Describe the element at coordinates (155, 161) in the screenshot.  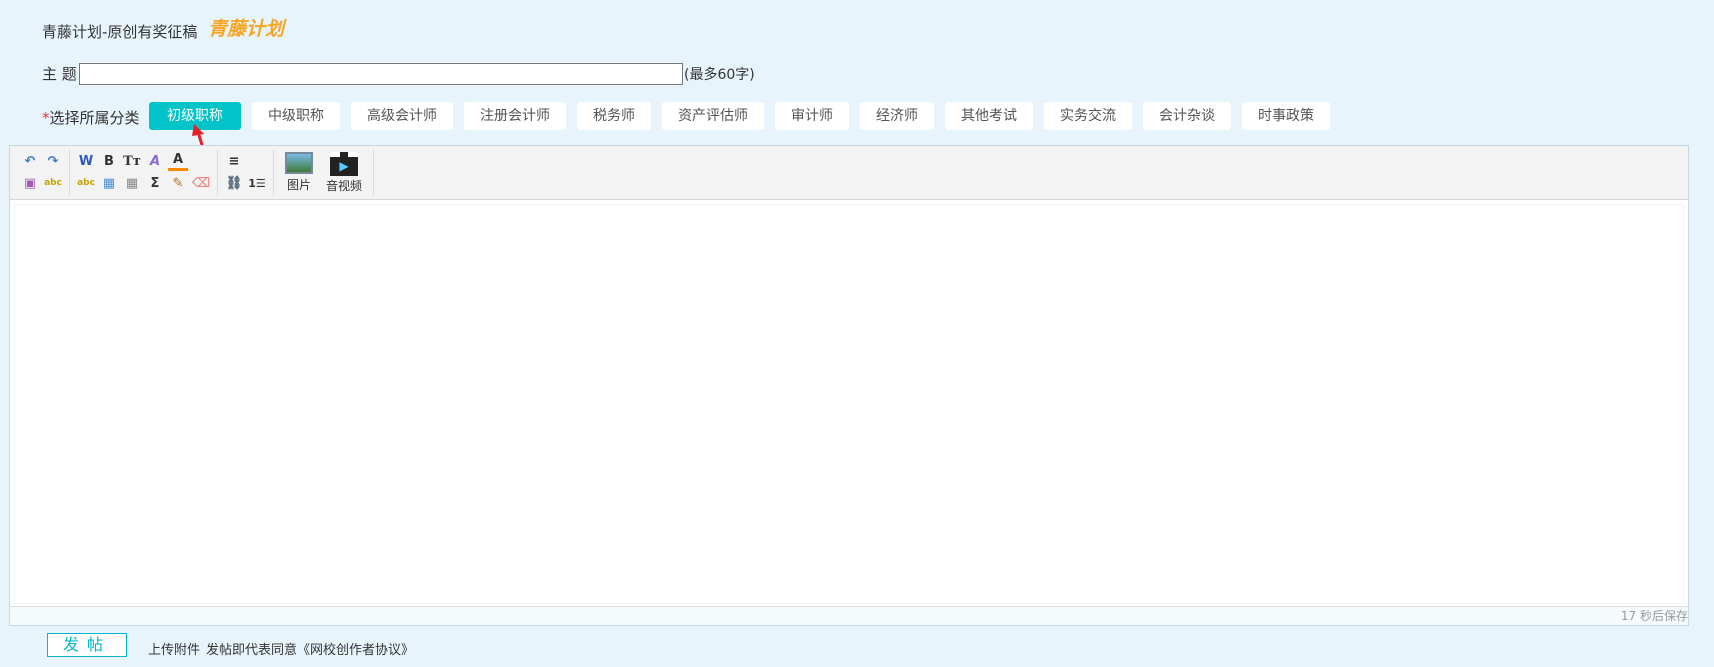
I see `font-style-icon: A` at that location.